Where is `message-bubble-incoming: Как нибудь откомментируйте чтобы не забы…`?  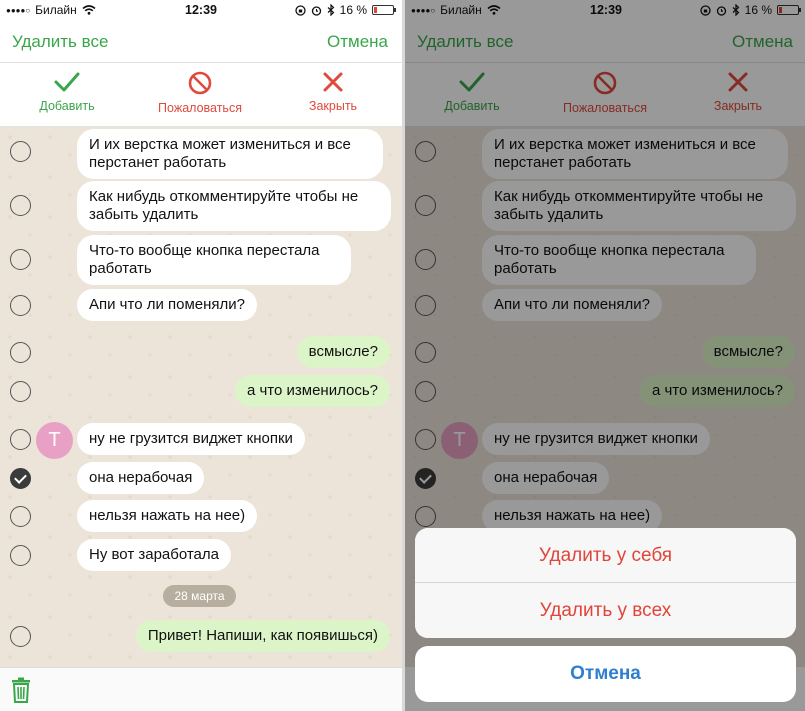
message-bubble-incoming: Как нибудь откомментируйте чтобы не забы… is located at coordinates (234, 206).